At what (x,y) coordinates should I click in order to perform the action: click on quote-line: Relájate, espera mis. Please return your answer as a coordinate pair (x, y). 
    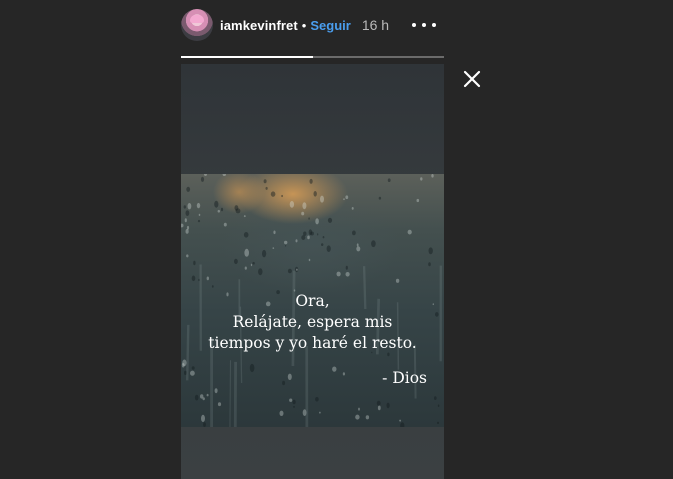
    Looking at the image, I should click on (312, 322).